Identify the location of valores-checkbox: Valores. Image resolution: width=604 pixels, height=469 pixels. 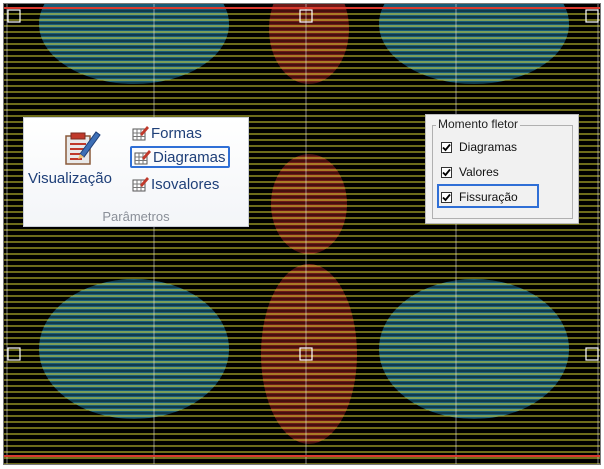
(470, 172).